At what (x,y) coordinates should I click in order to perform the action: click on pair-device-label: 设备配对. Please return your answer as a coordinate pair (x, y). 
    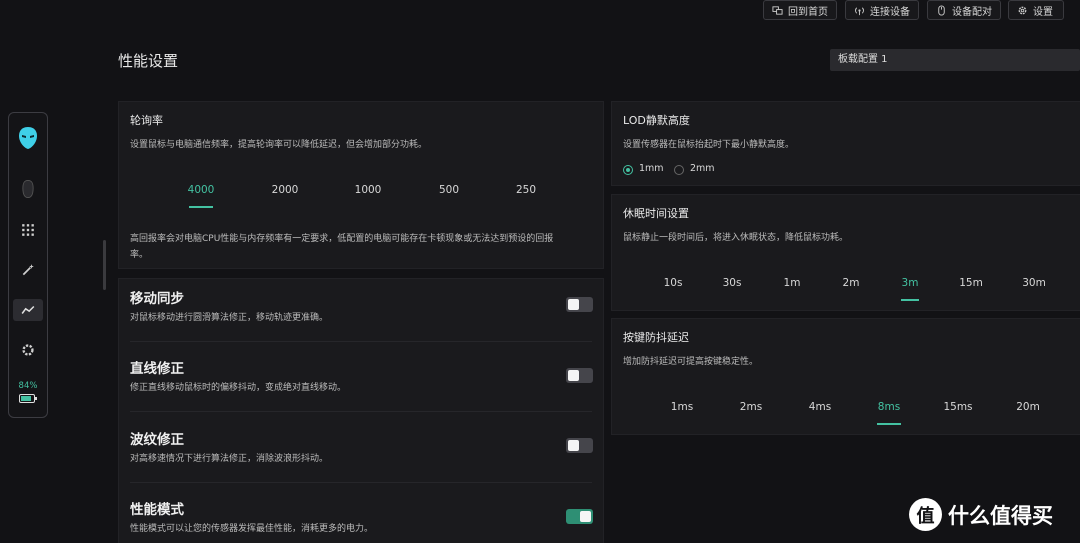
    Looking at the image, I should click on (972, 12).